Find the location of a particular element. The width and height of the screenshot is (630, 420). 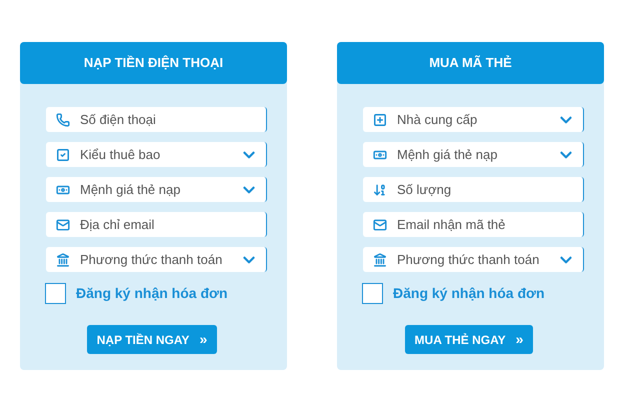

button-label: MUA THẺ NGAY is located at coordinates (460, 340).